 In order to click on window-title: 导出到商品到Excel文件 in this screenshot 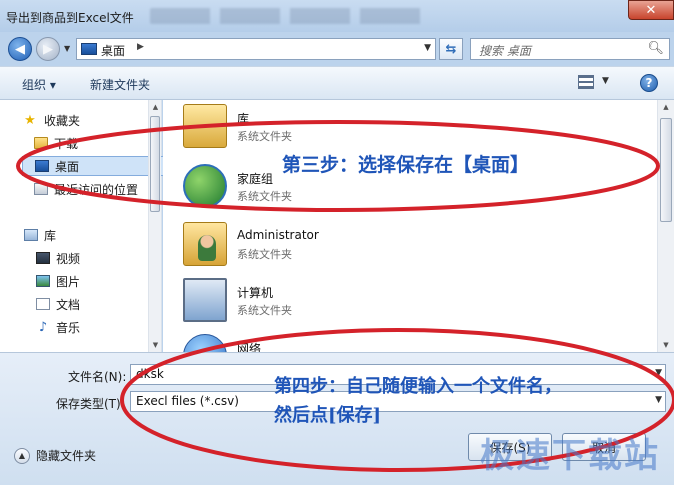, I will do `click(70, 18)`.